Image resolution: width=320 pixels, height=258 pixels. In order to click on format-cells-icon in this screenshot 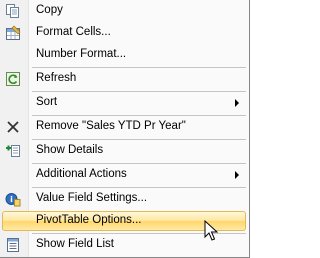, I will do `click(13, 33)`.